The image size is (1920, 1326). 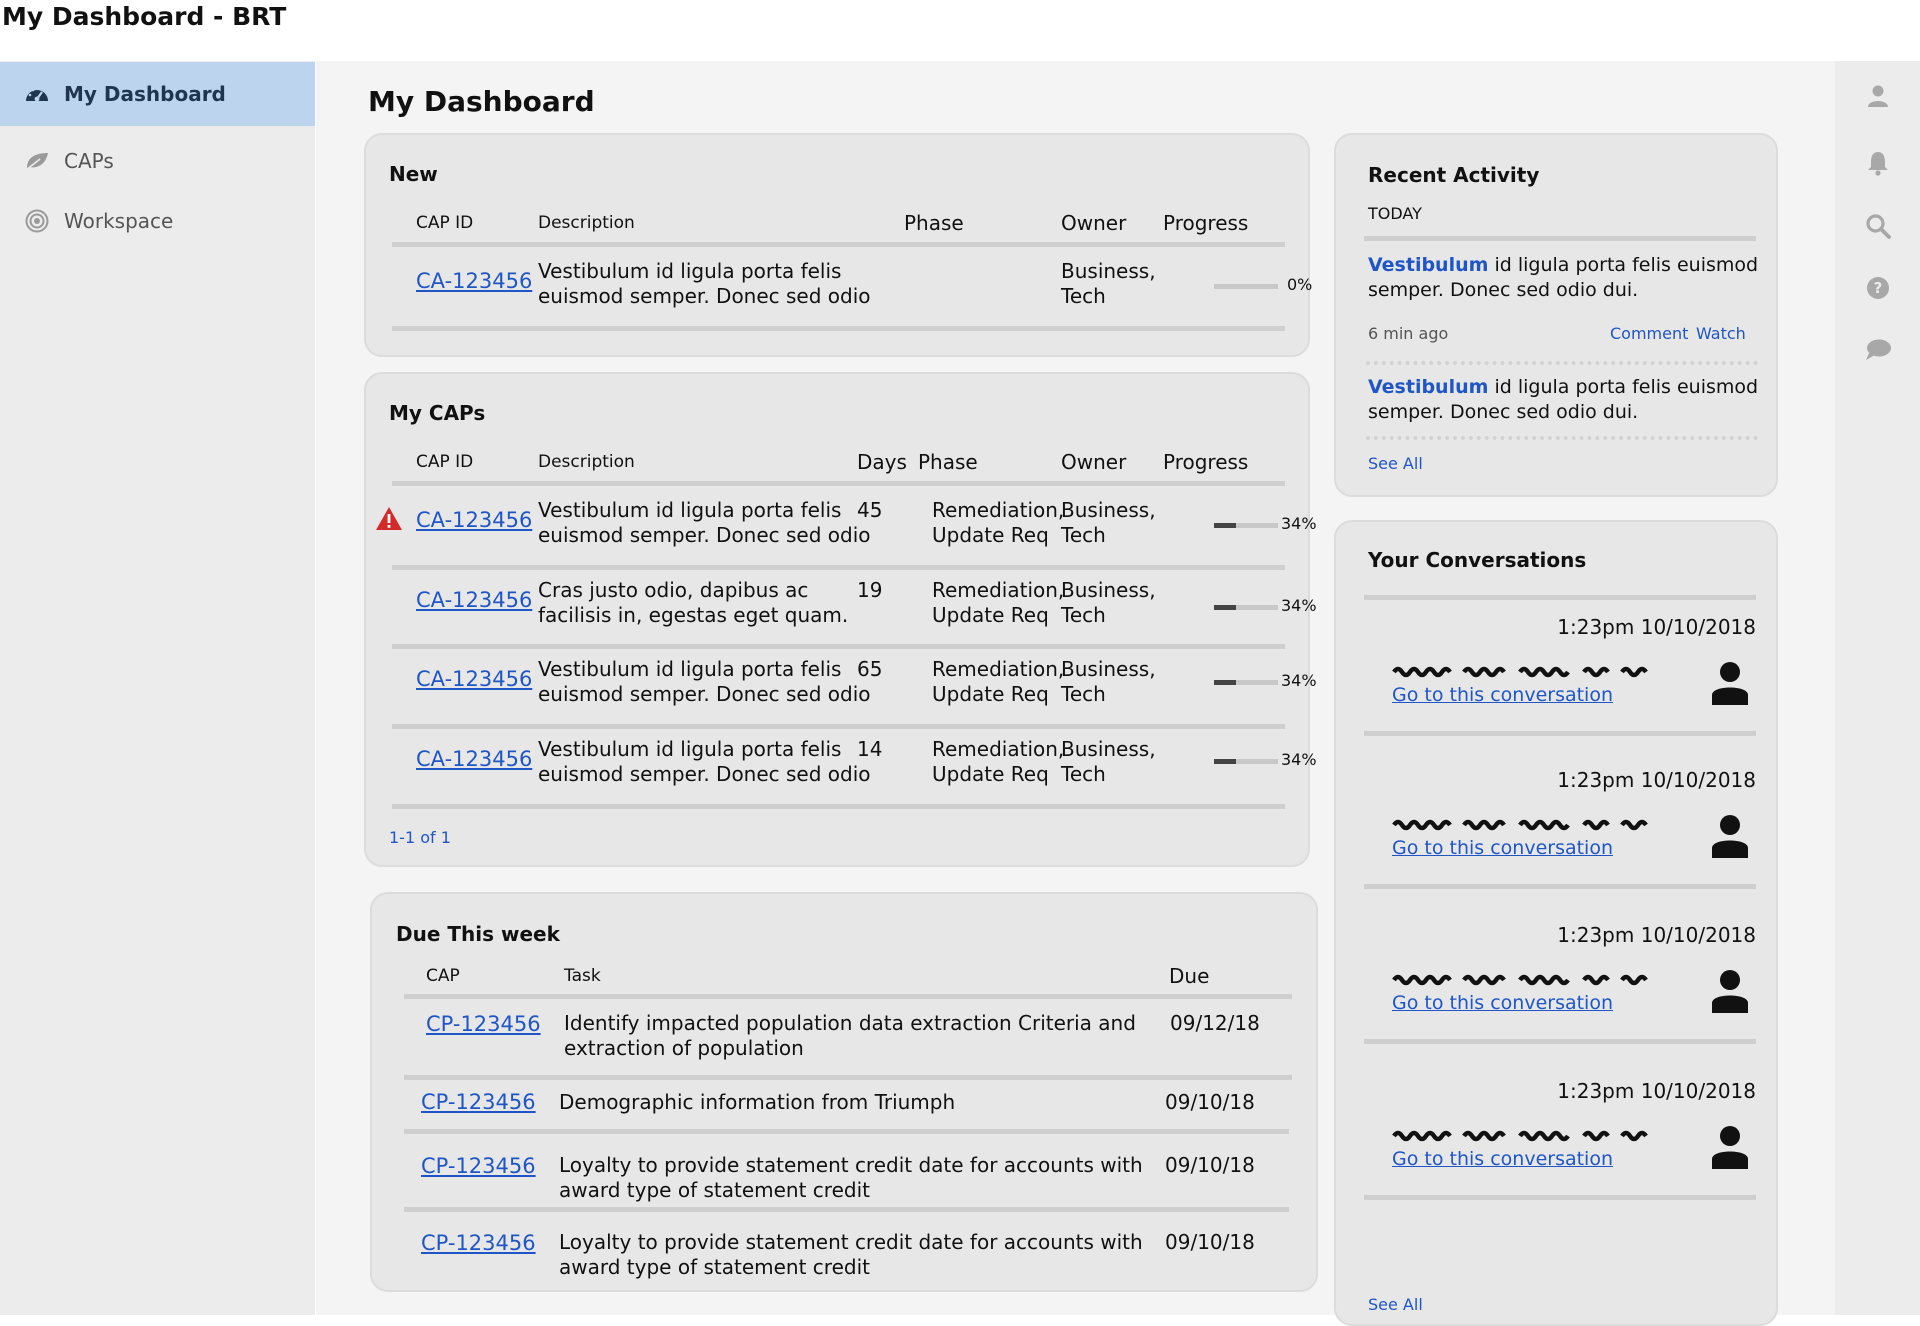 I want to click on column-header-owner: Owner, so click(x=1094, y=462).